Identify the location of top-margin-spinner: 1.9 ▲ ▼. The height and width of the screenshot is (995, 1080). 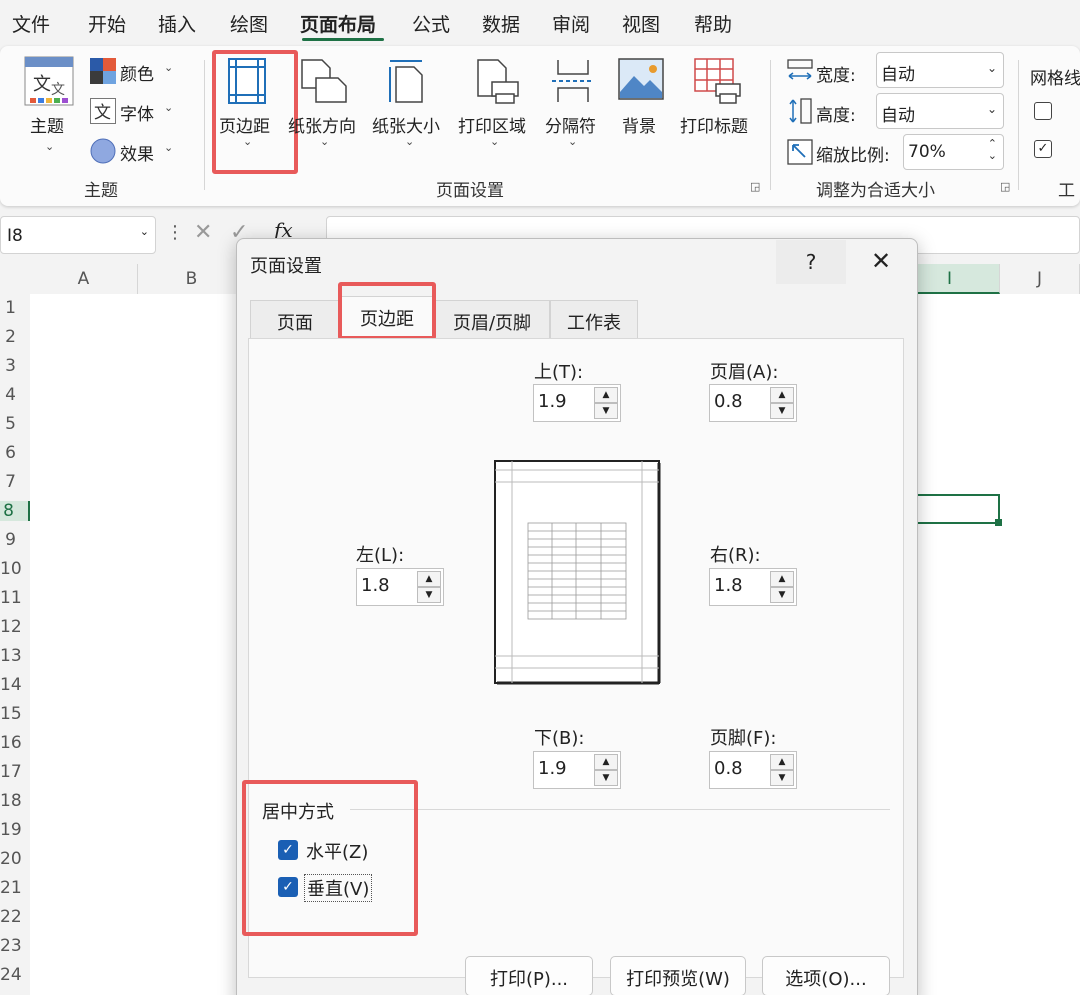
(577, 403).